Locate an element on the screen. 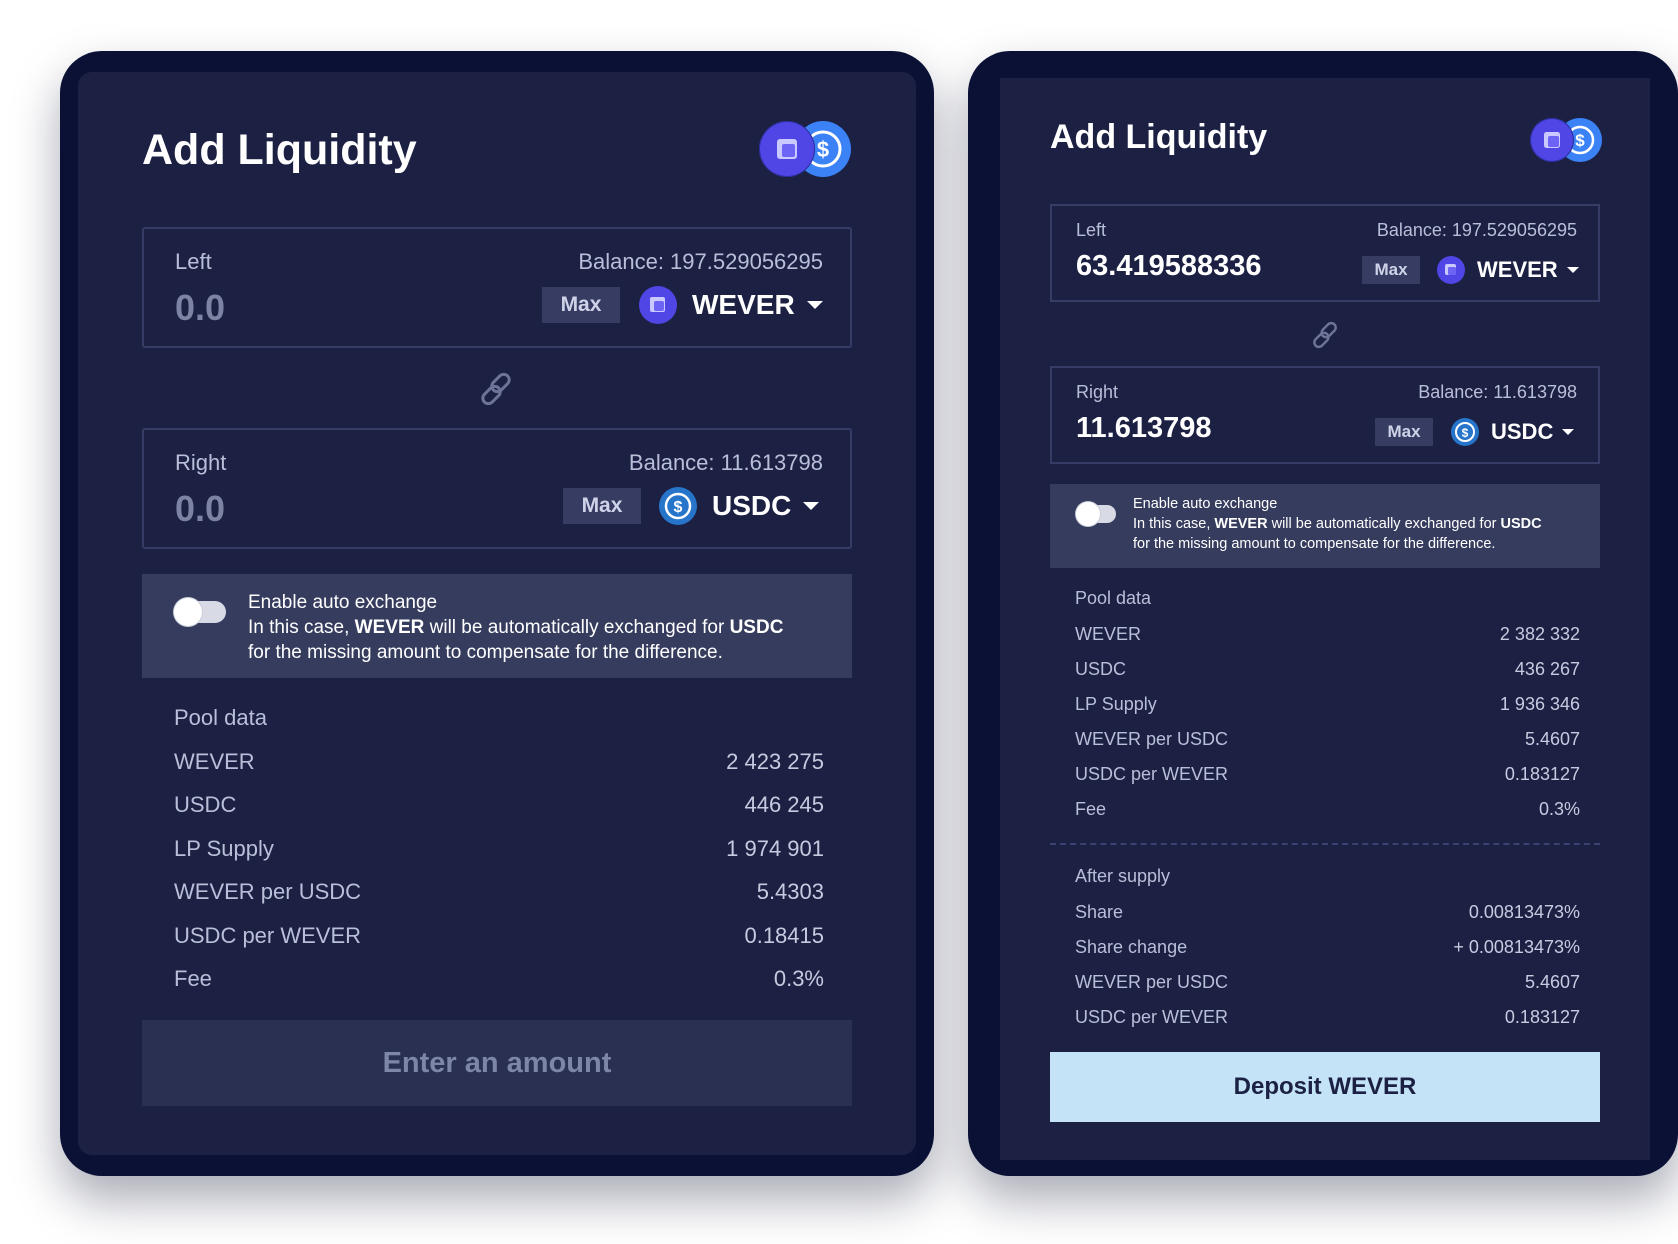 This screenshot has height=1244, width=1678. amount-input: 63.419588336 is located at coordinates (1168, 266).